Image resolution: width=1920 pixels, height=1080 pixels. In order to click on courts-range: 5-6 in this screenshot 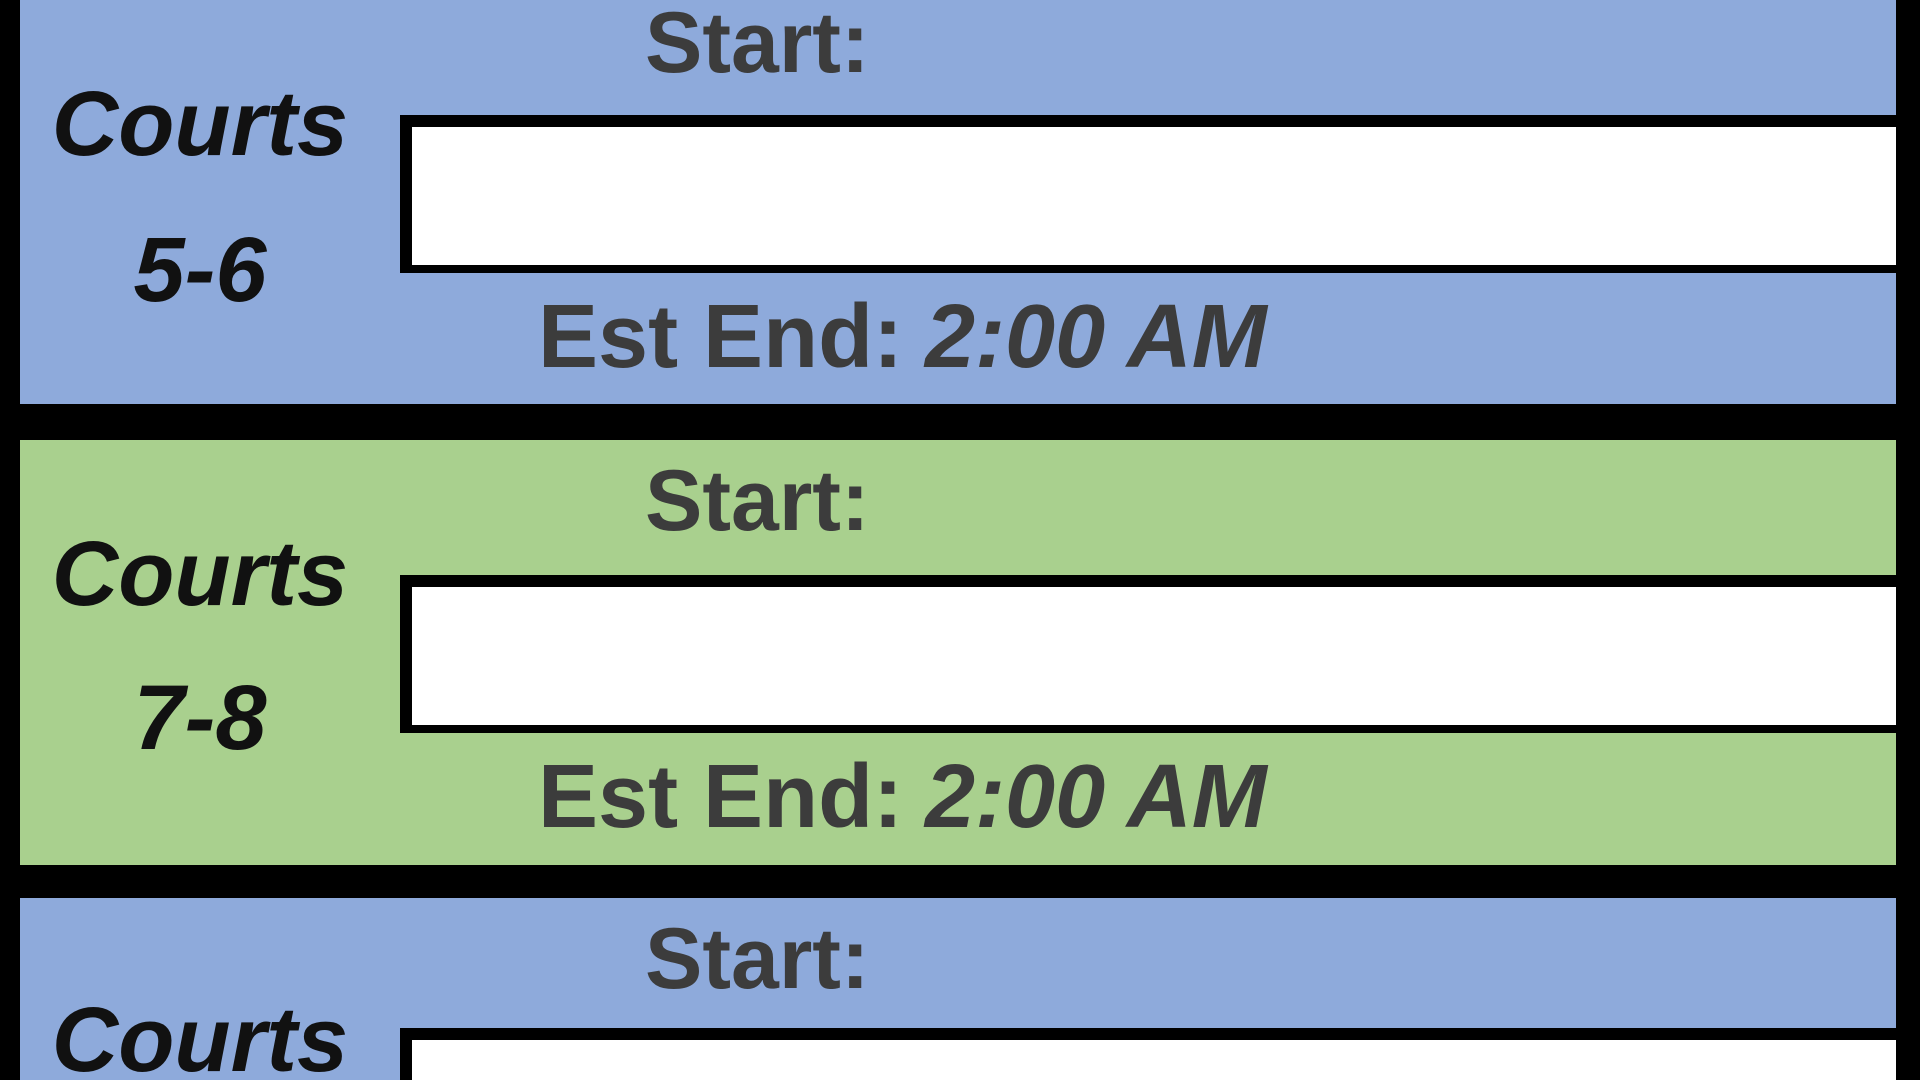, I will do `click(200, 270)`.